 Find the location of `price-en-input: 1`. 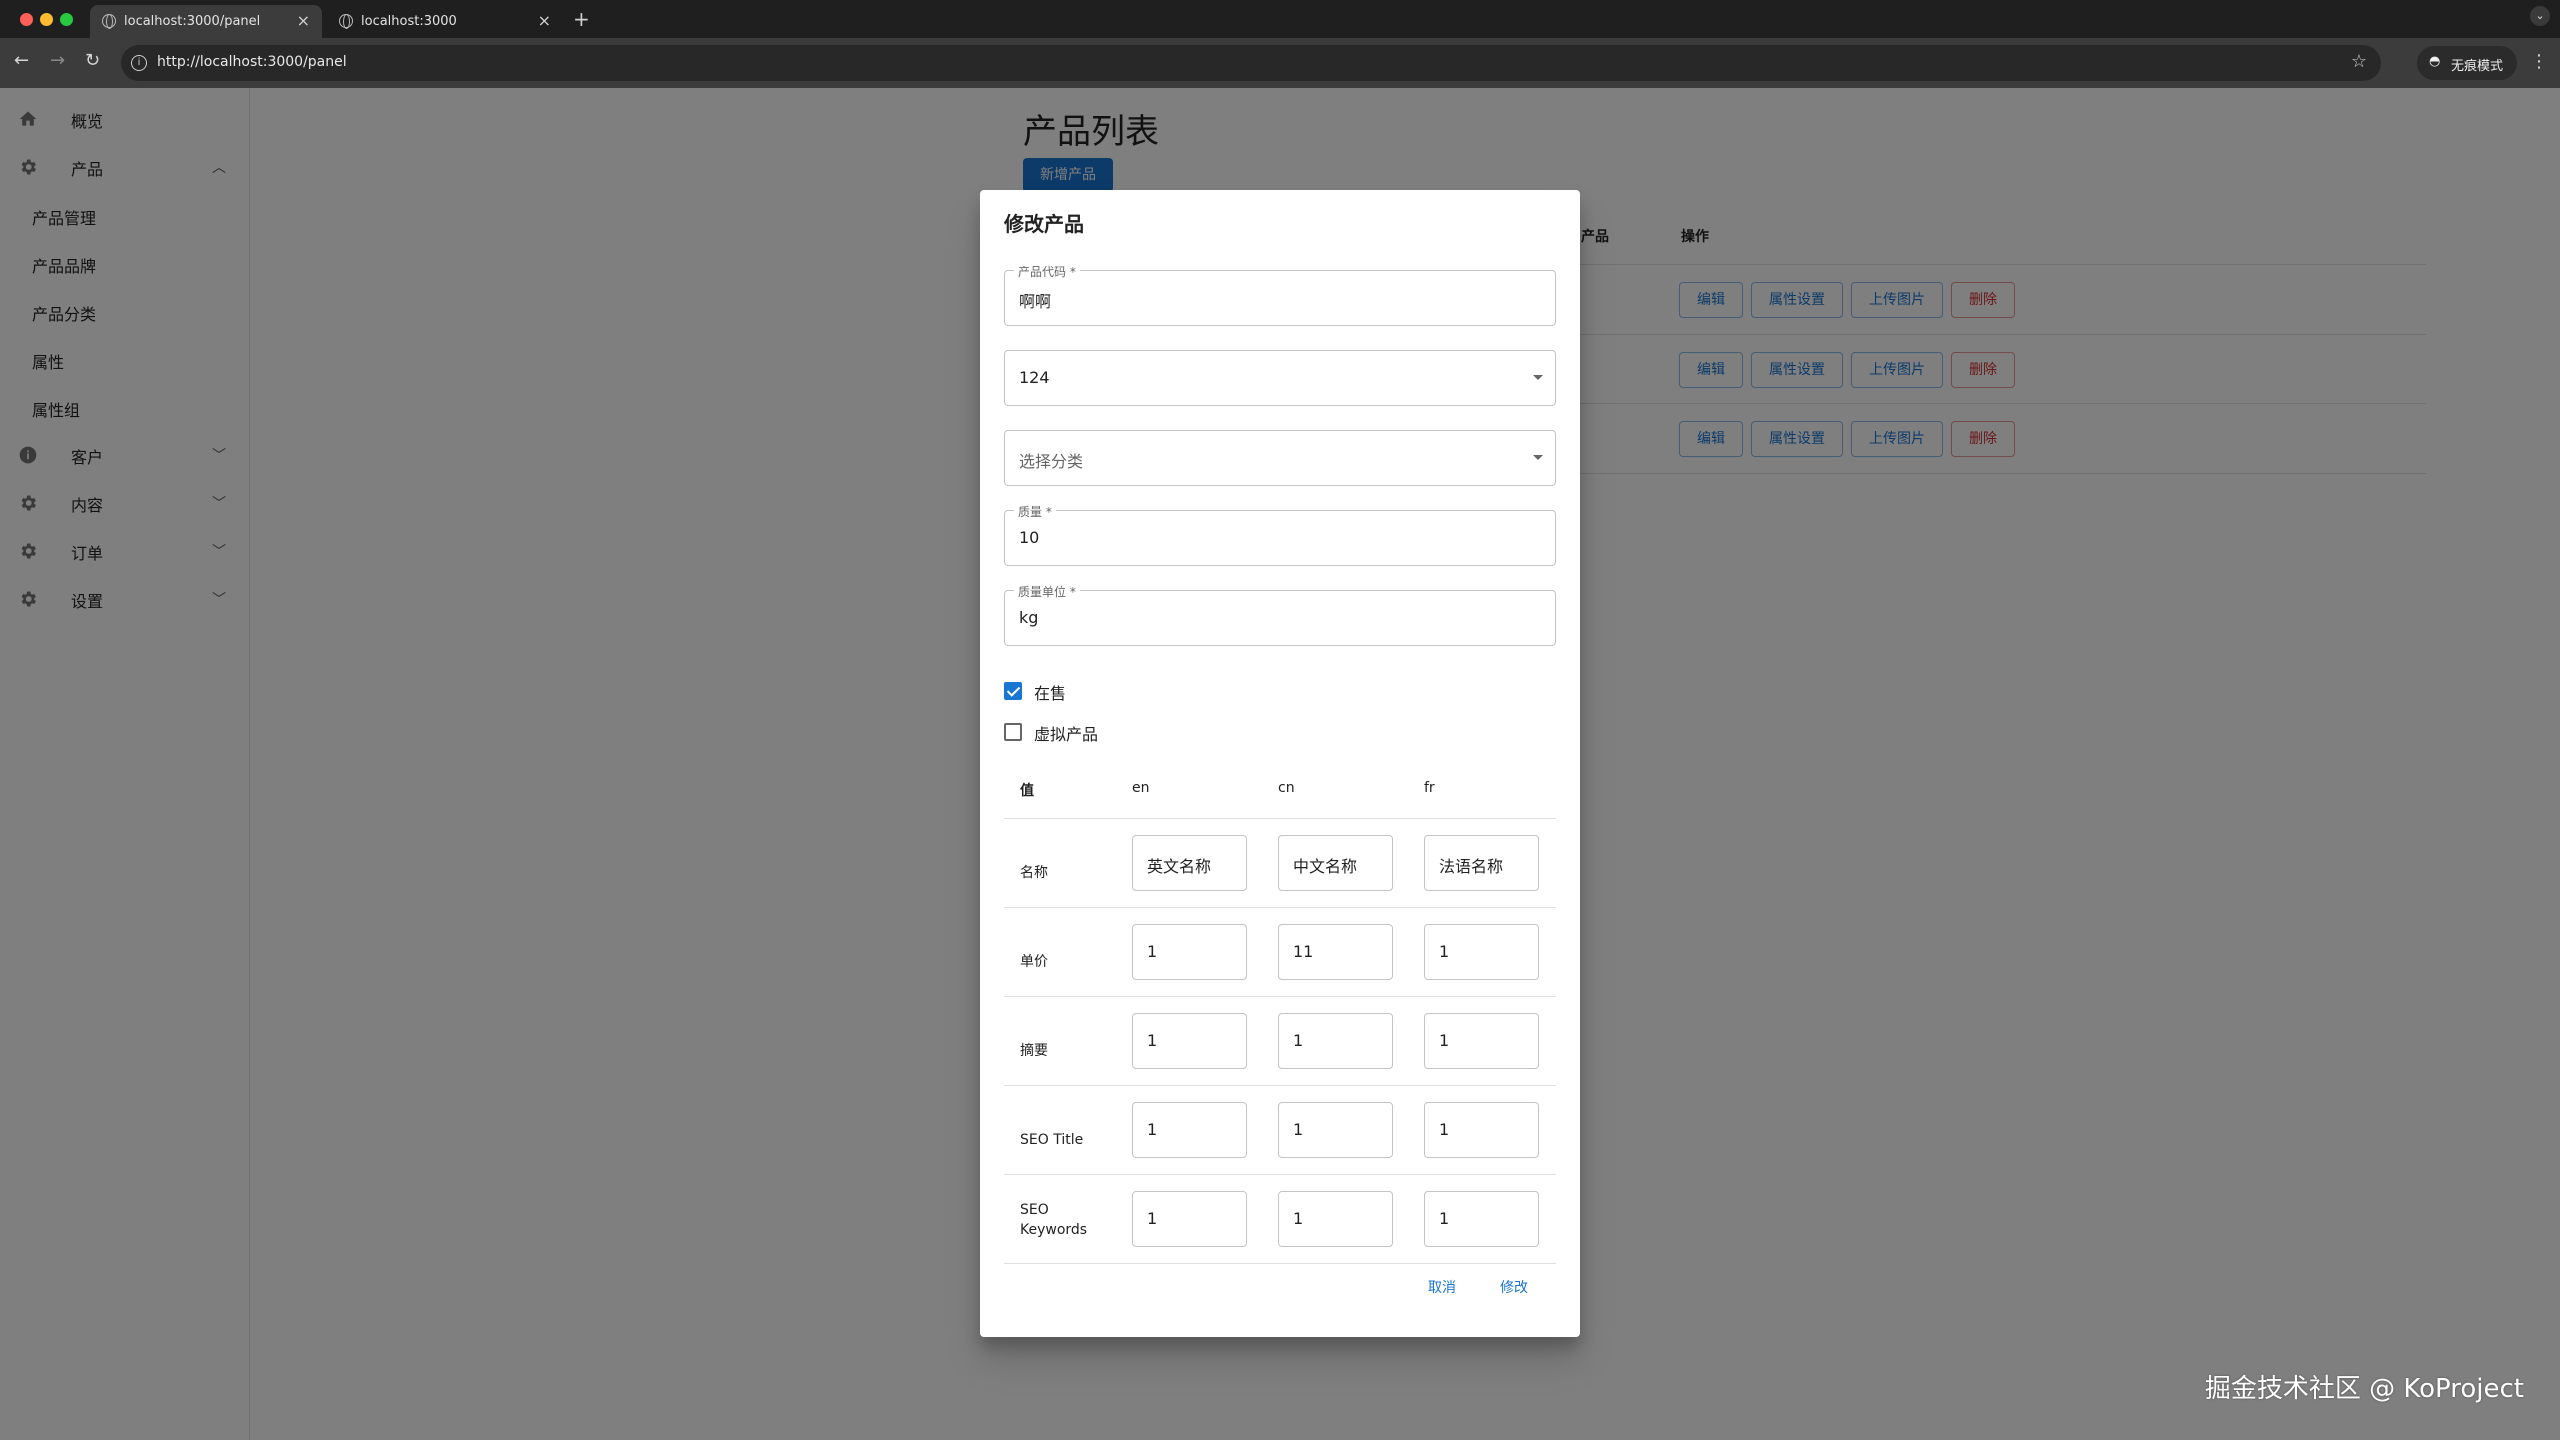

price-en-input: 1 is located at coordinates (1189, 952).